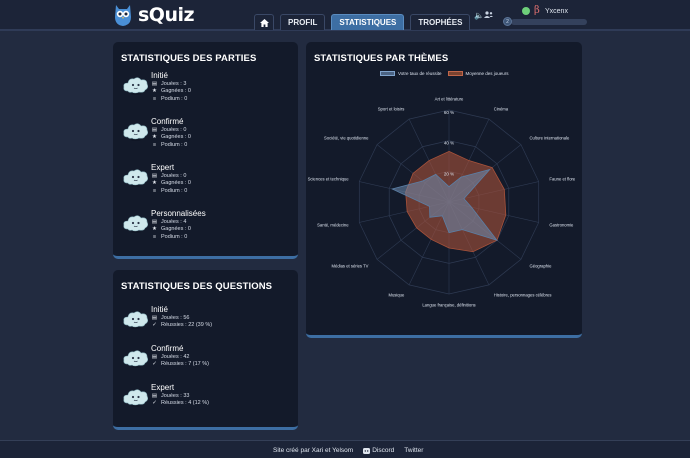  Describe the element at coordinates (526, 11) in the screenshot. I see `status-indicator` at that location.